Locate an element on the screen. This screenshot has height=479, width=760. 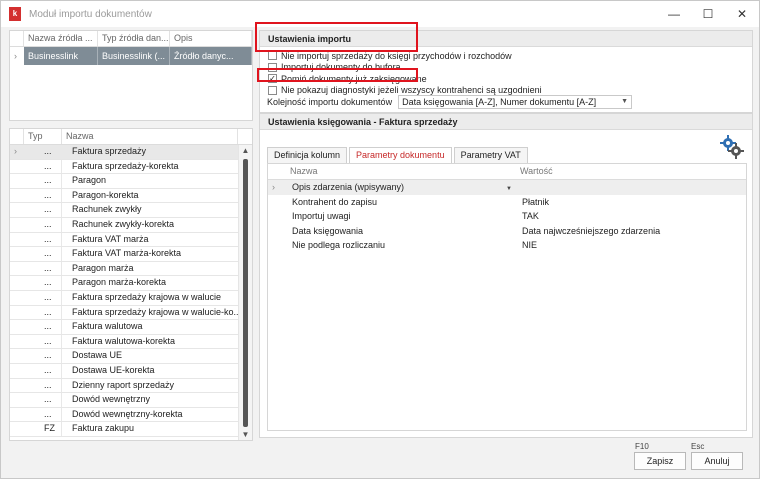
list-item: ... Rachunek zwykły is located at coordinates (124, 210).